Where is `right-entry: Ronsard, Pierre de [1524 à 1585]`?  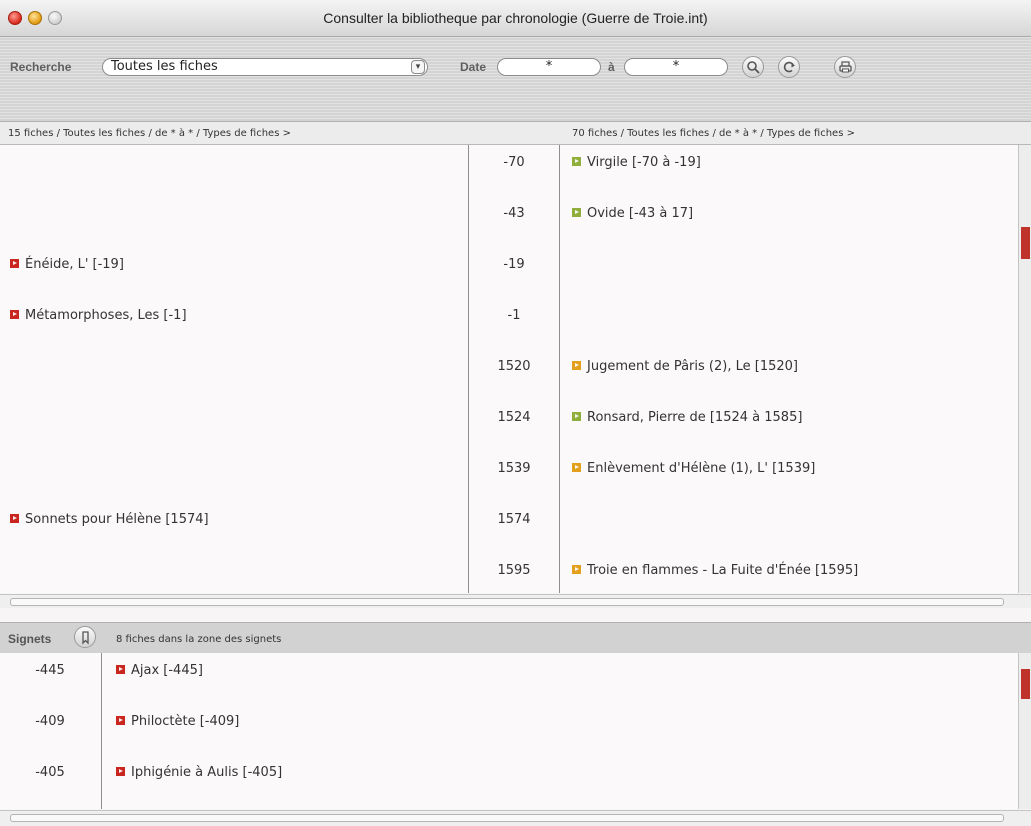
right-entry: Ronsard, Pierre de [1524 à 1585] is located at coordinates (687, 417).